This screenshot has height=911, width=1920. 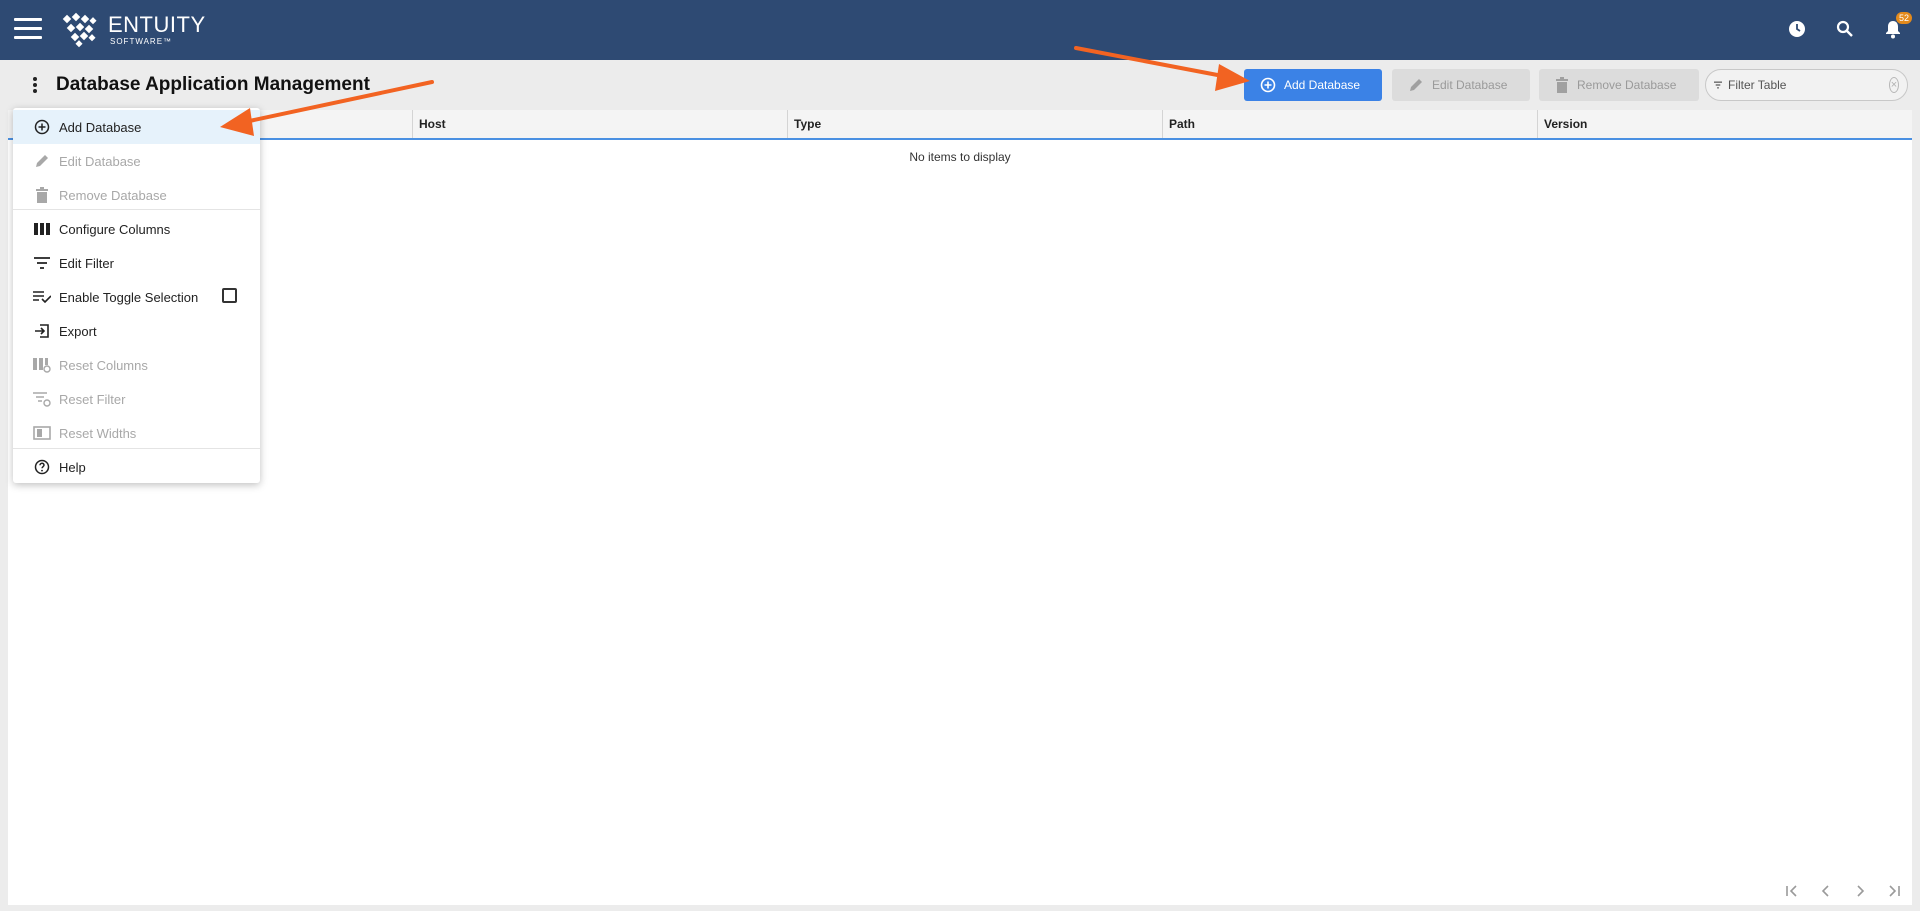 What do you see at coordinates (1470, 85) in the screenshot?
I see `edit-database-label: Edit Database` at bounding box center [1470, 85].